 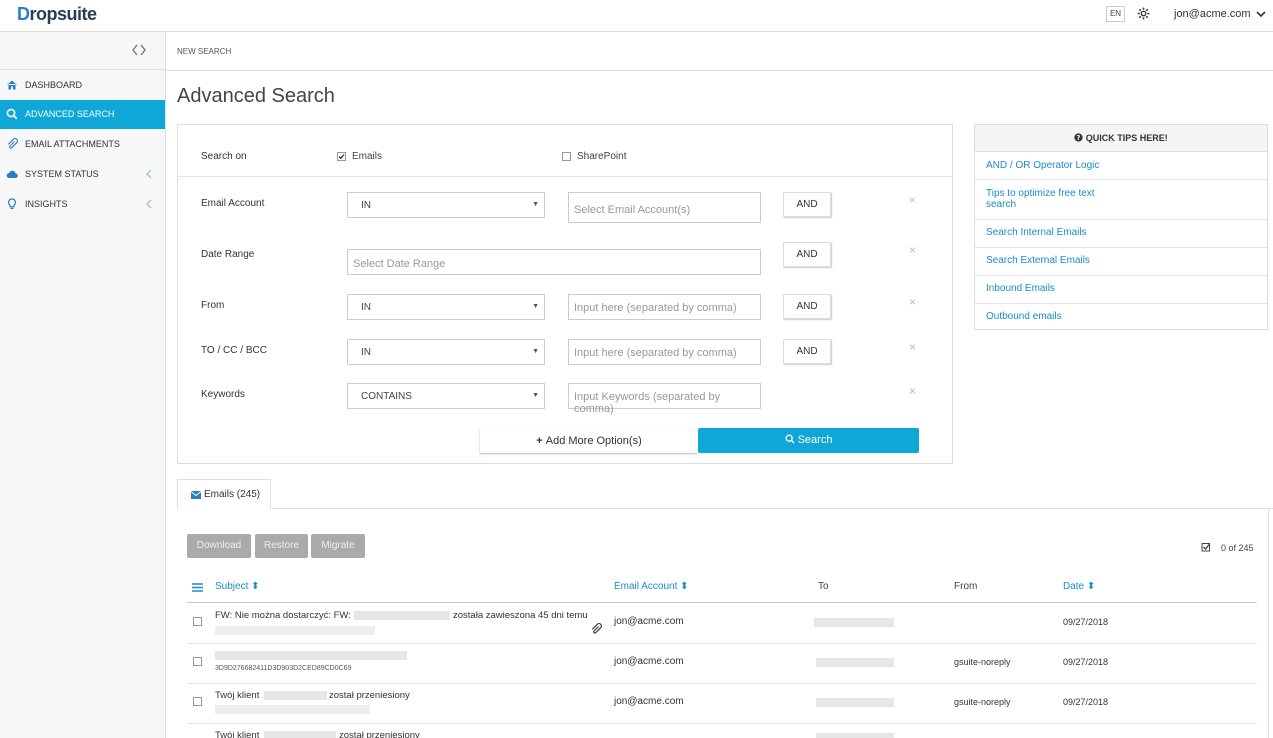 What do you see at coordinates (446, 352) in the screenshot?
I see `to-cc-bcc-operator-select: IN ▼` at bounding box center [446, 352].